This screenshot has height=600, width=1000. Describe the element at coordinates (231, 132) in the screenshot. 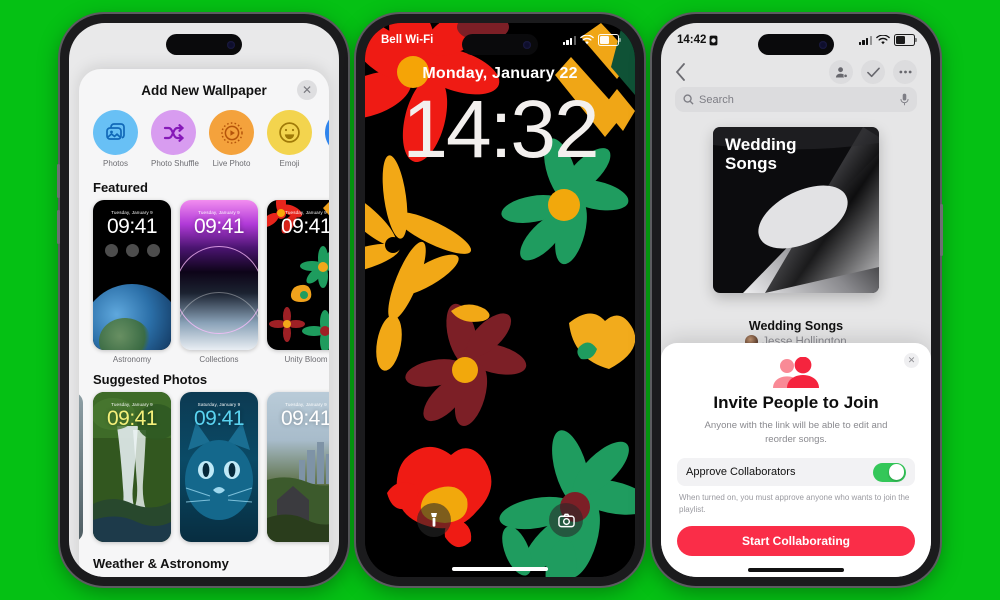

I see `live-photo-icon` at that location.